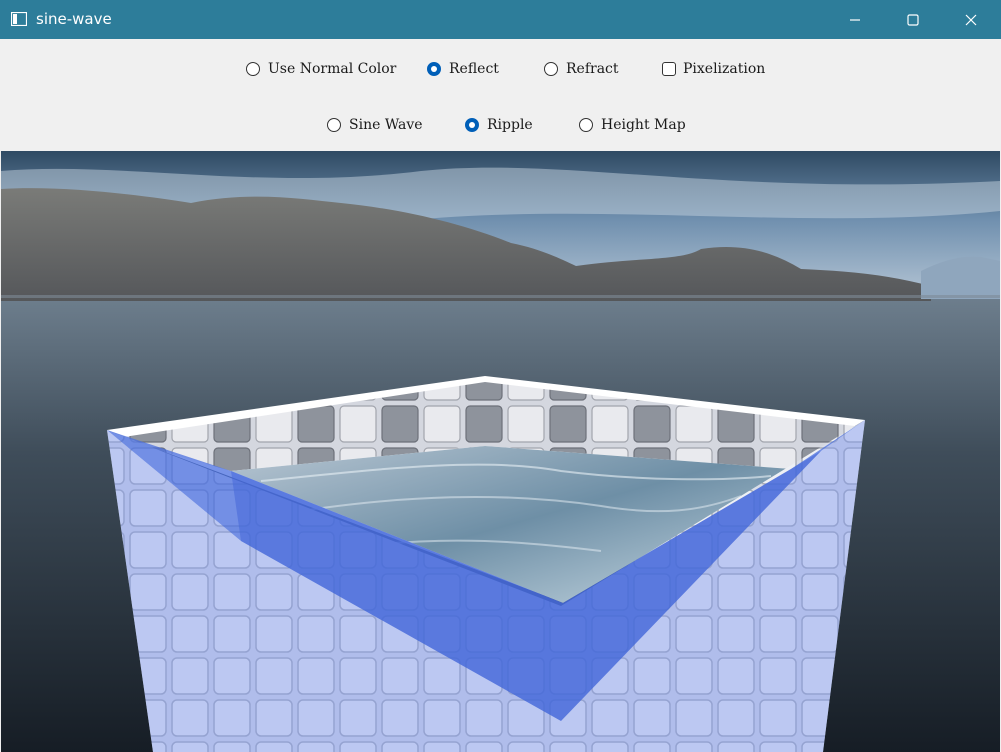 This screenshot has width=1001, height=752. I want to click on radio-ripple: Ripple, so click(499, 125).